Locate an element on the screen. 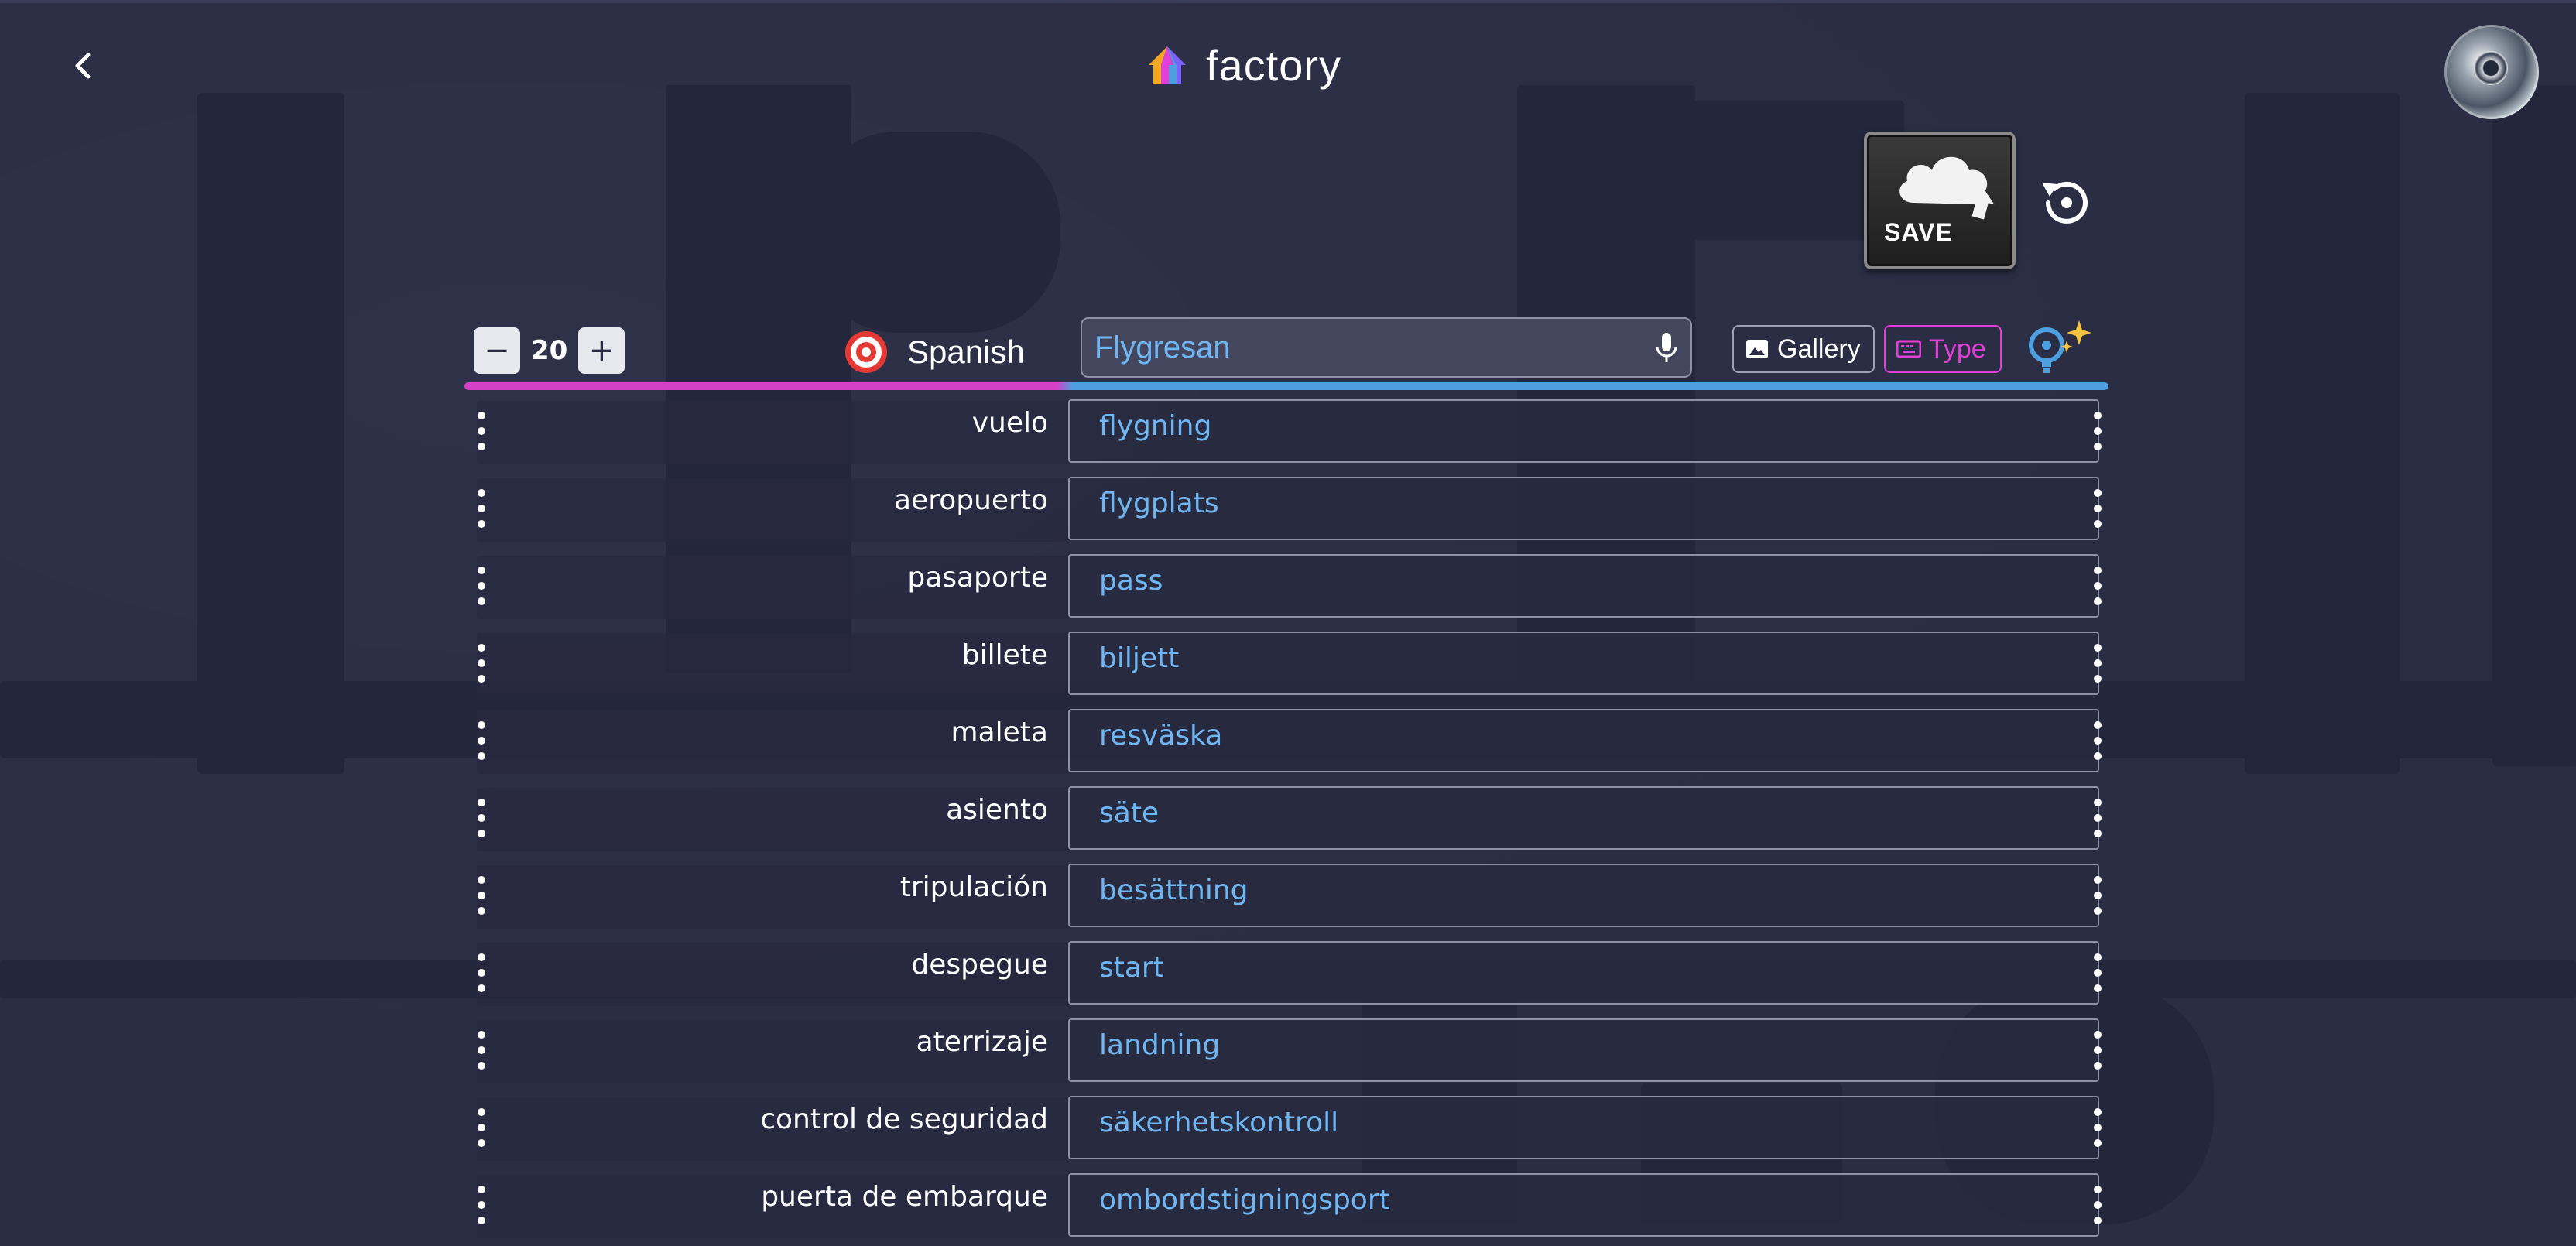  word-row: control de seguridad säkerhetskontroll is located at coordinates (1286, 1130).